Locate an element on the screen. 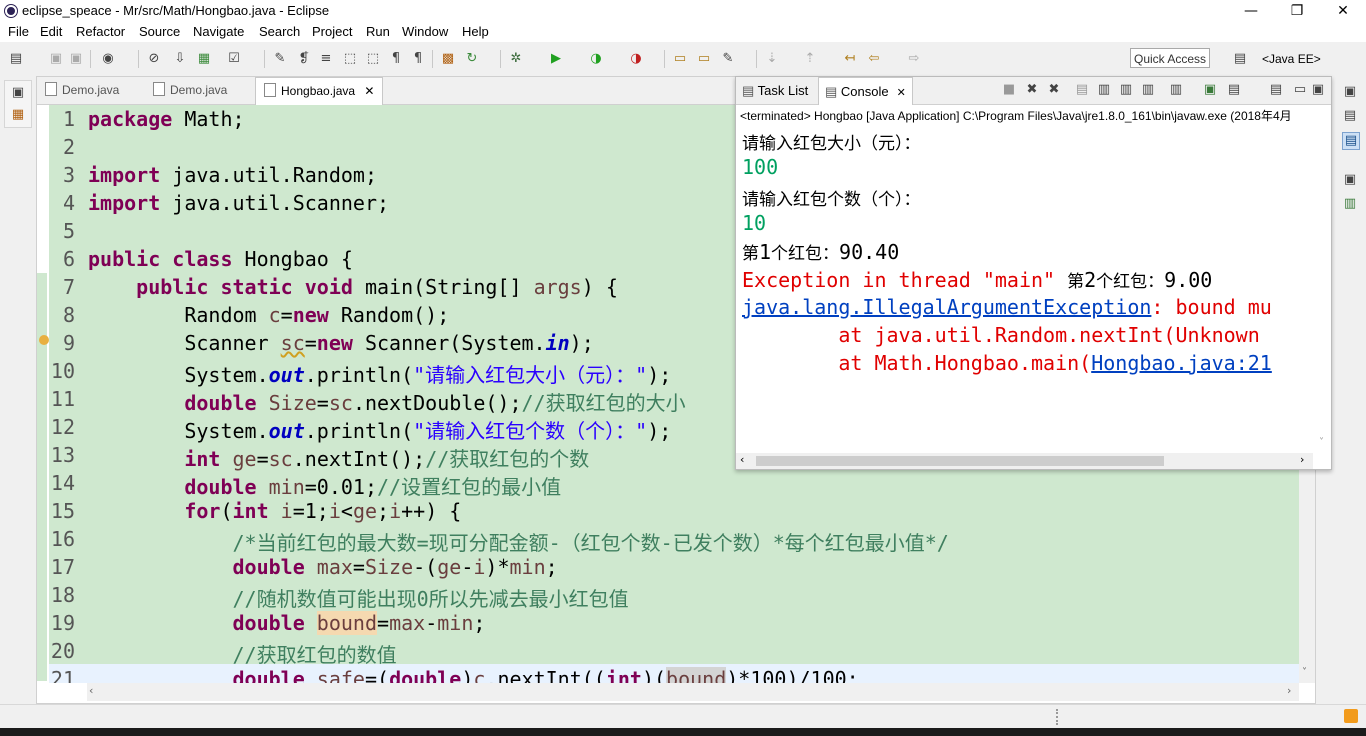 The height and width of the screenshot is (736, 1366). show-on-output-icon: ▥ is located at coordinates (1148, 90).